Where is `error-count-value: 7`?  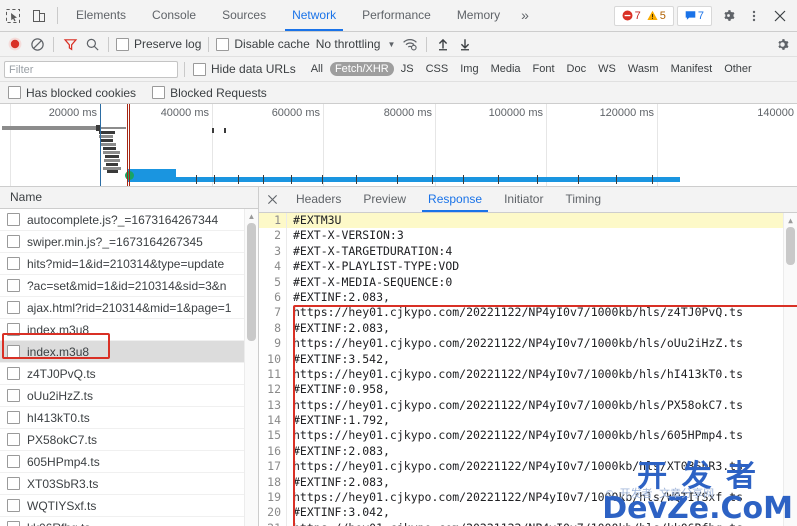
error-count-value: 7 is located at coordinates (637, 15).